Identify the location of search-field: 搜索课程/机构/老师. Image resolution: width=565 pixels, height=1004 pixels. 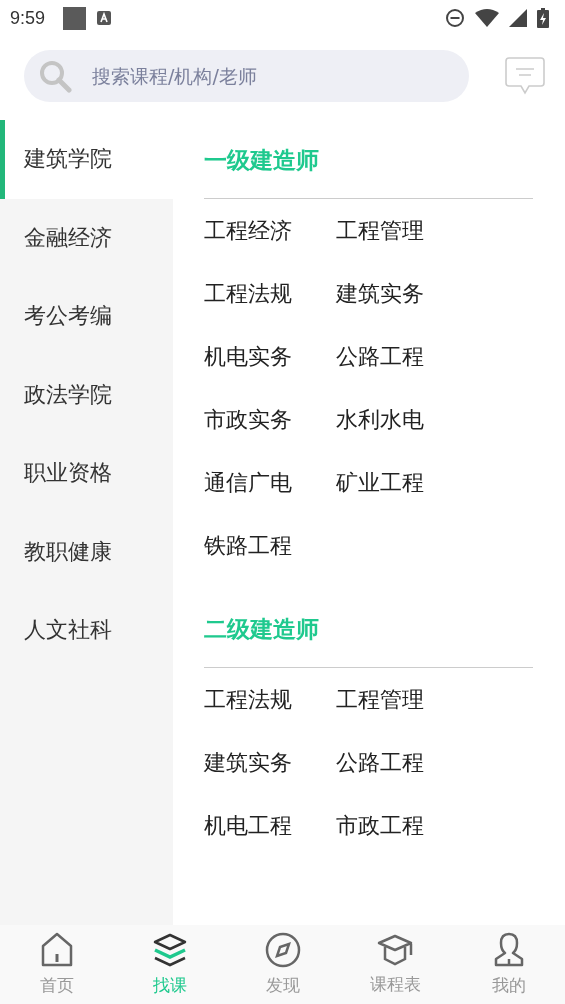
(246, 76).